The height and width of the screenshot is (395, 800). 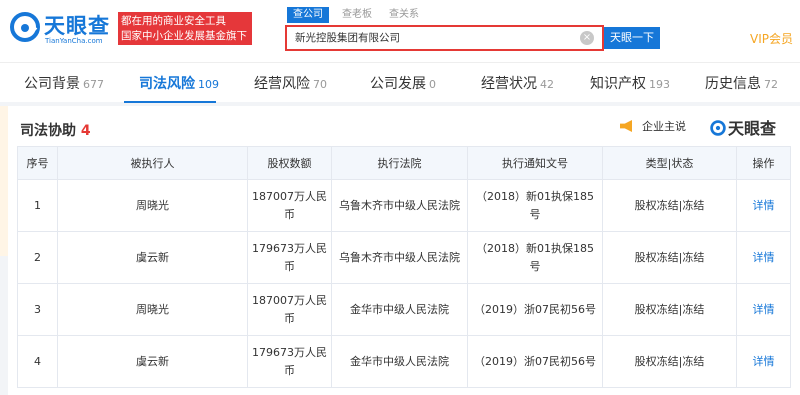 What do you see at coordinates (173, 21) in the screenshot?
I see `slogan-line-1: 都在用的商业安全工具` at bounding box center [173, 21].